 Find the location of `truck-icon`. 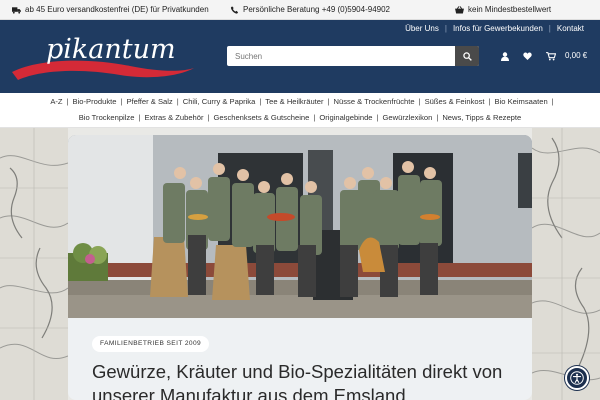

truck-icon is located at coordinates (16, 10).